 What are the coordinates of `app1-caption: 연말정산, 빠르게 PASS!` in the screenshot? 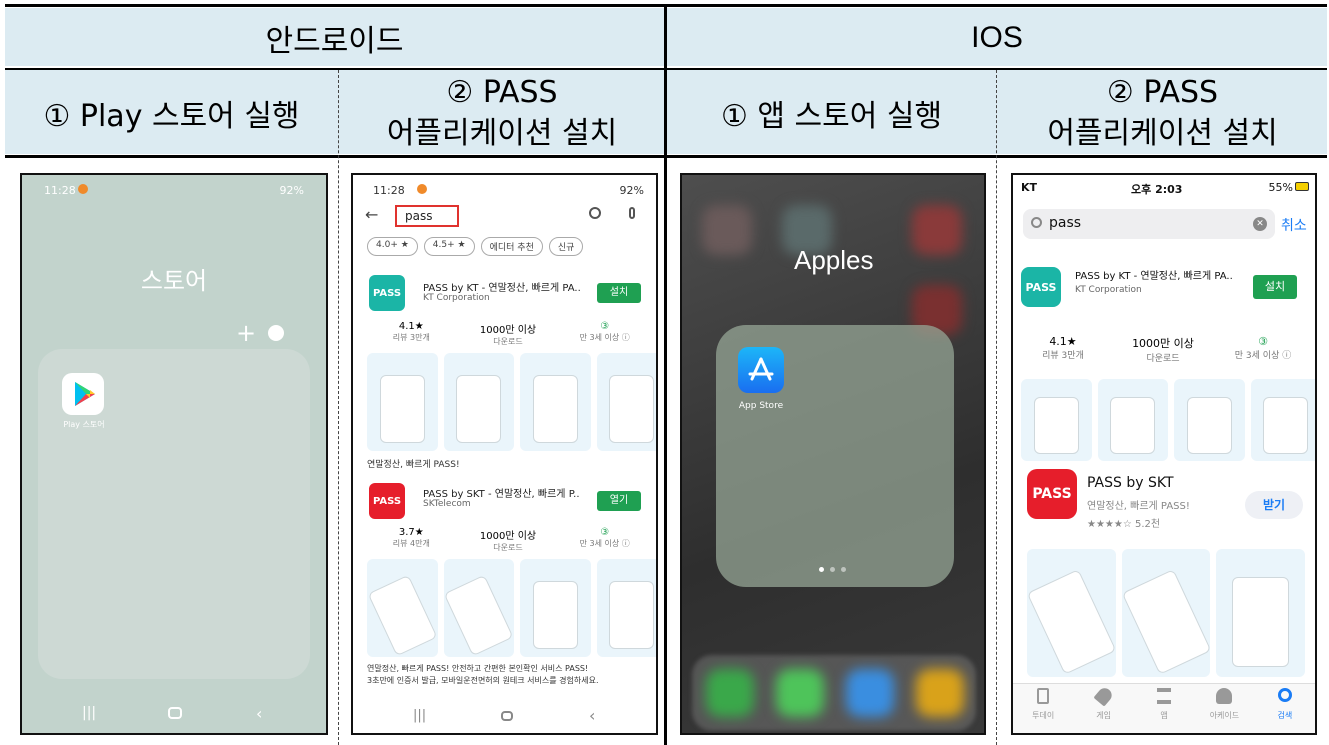 It's located at (413, 465).